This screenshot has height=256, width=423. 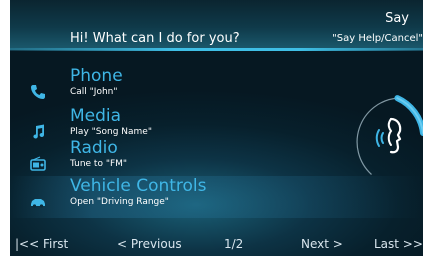 I want to click on menu-item-title: Phone, so click(x=96, y=76).